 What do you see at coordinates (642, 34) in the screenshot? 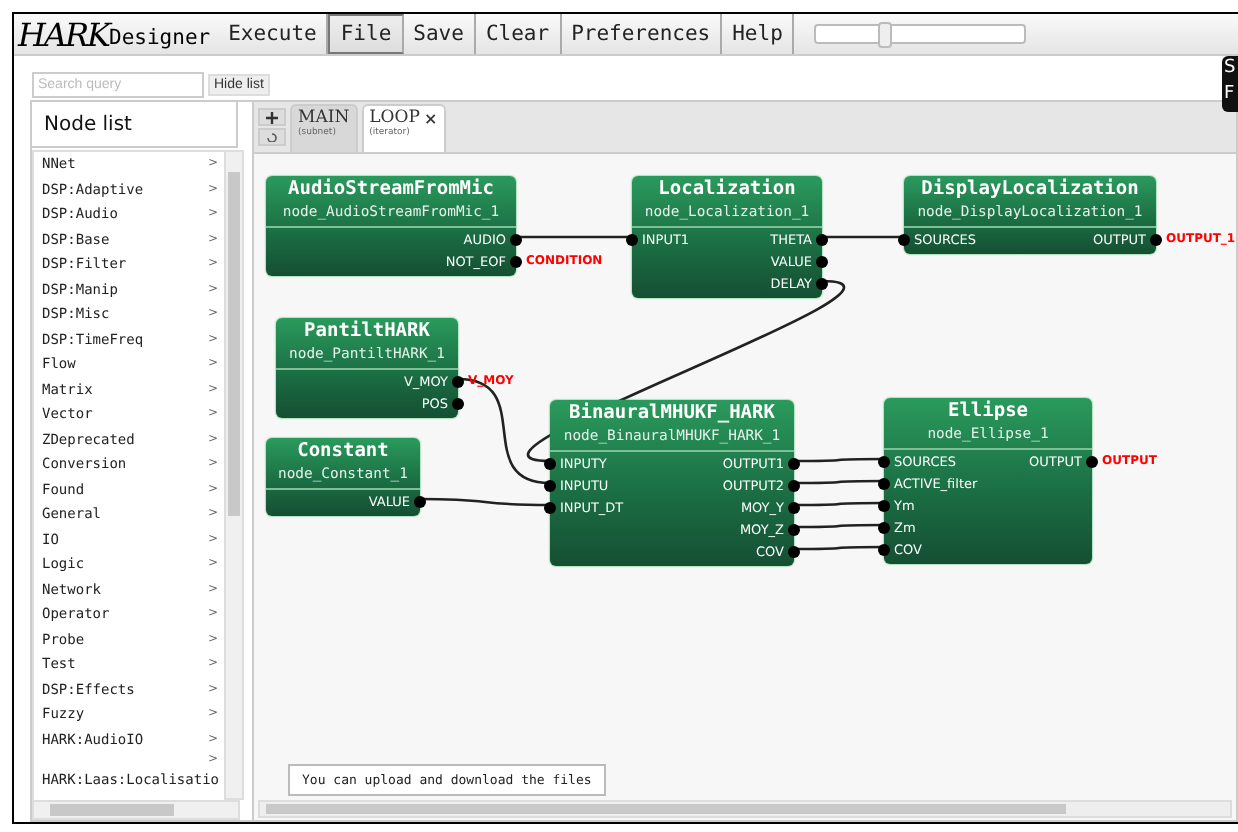
I see `menu-button: Preferences` at bounding box center [642, 34].